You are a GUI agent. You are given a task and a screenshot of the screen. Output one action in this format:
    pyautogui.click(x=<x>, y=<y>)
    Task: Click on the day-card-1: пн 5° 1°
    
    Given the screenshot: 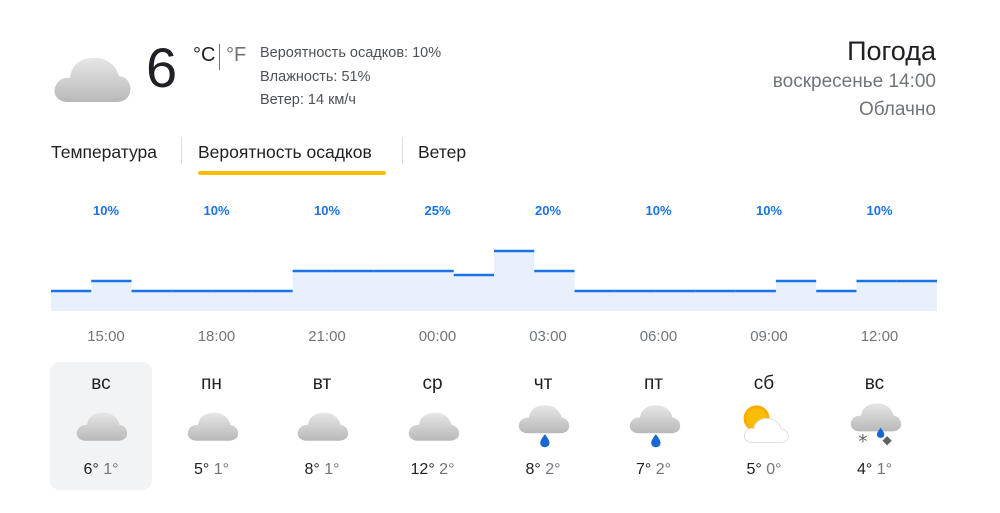 What is the action you would take?
    pyautogui.click(x=212, y=426)
    